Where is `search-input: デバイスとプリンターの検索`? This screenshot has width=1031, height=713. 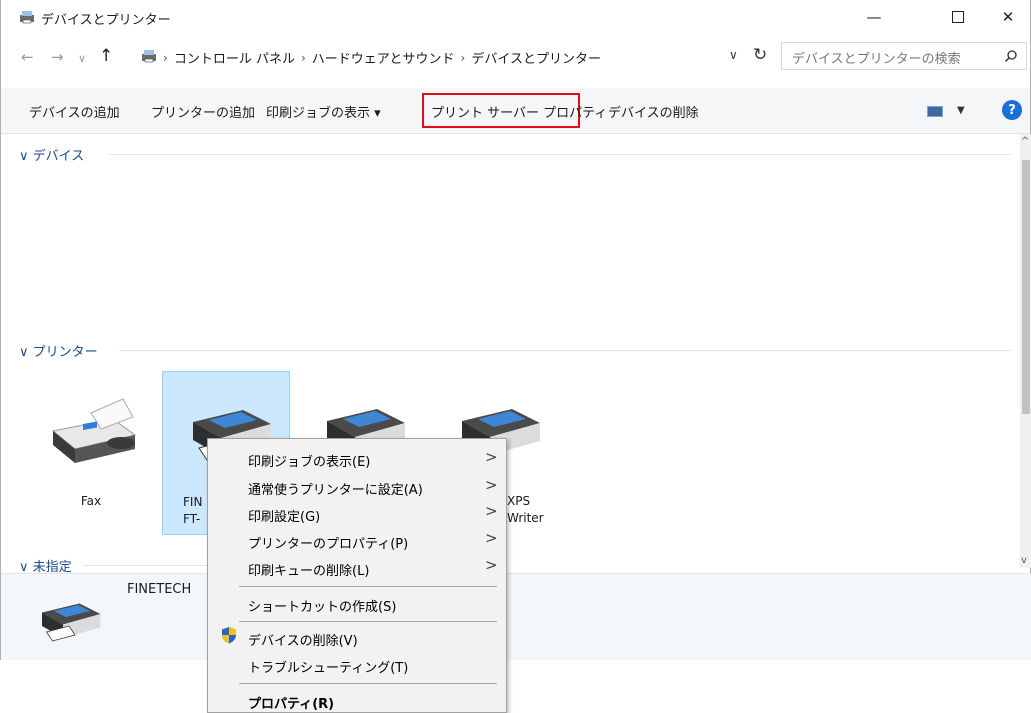
search-input: デバイスとプリンターの検索 is located at coordinates (904, 56).